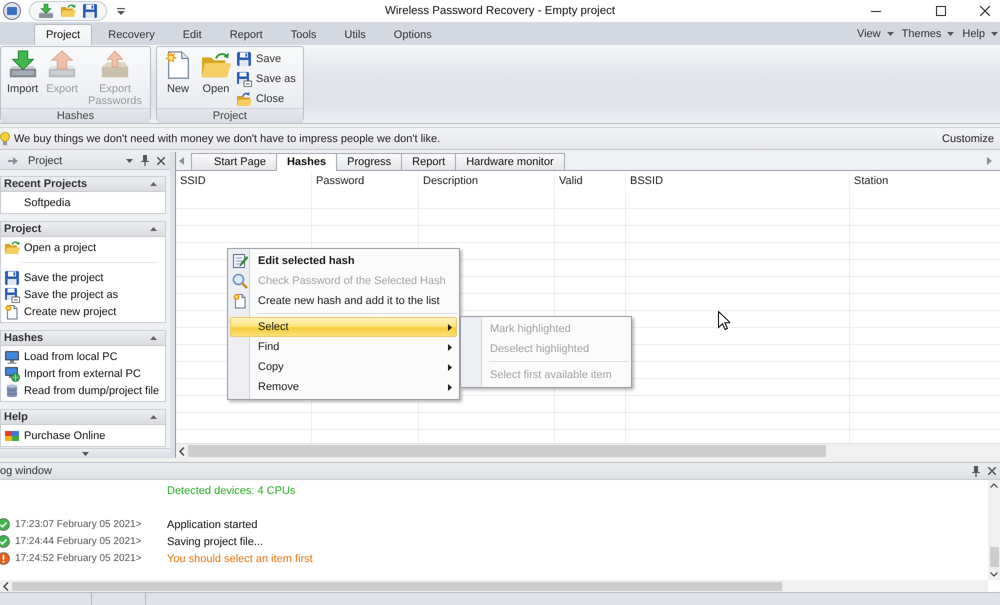 The height and width of the screenshot is (605, 1000). I want to click on ribbon-tab: Report, so click(246, 34).